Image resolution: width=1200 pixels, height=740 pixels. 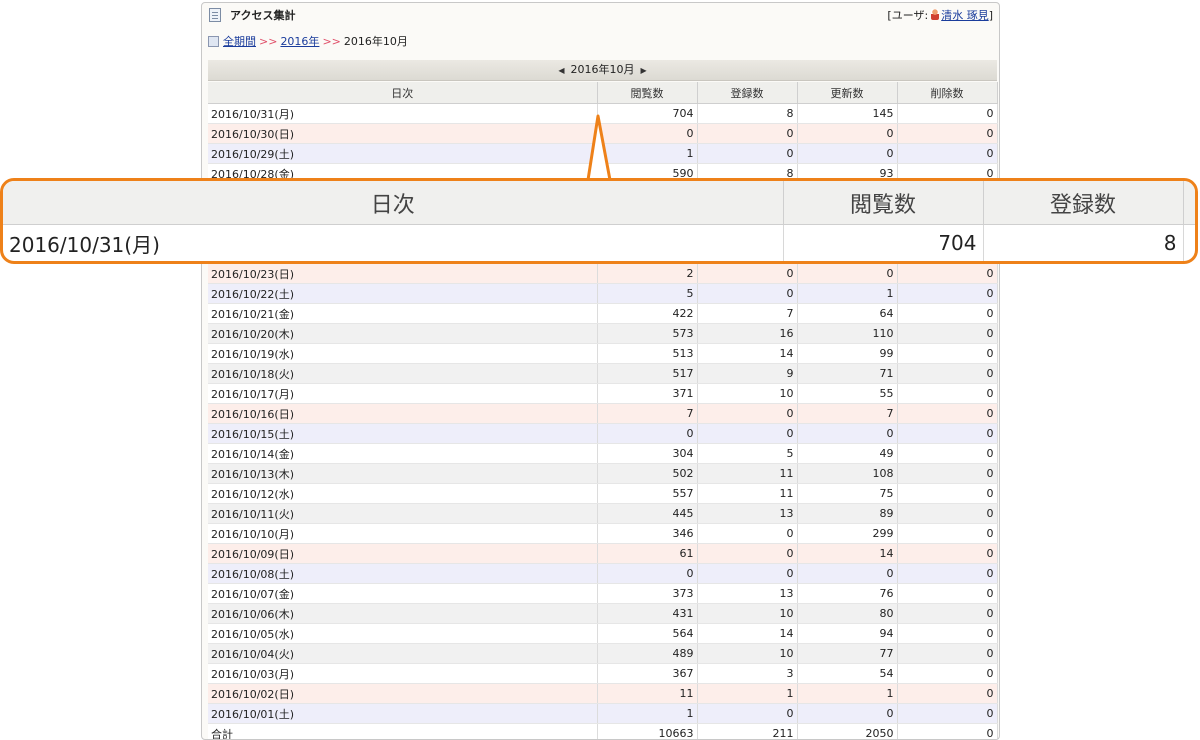 What do you see at coordinates (403, 153) in the screenshot?
I see `row-date: 2016/10/29(土)` at bounding box center [403, 153].